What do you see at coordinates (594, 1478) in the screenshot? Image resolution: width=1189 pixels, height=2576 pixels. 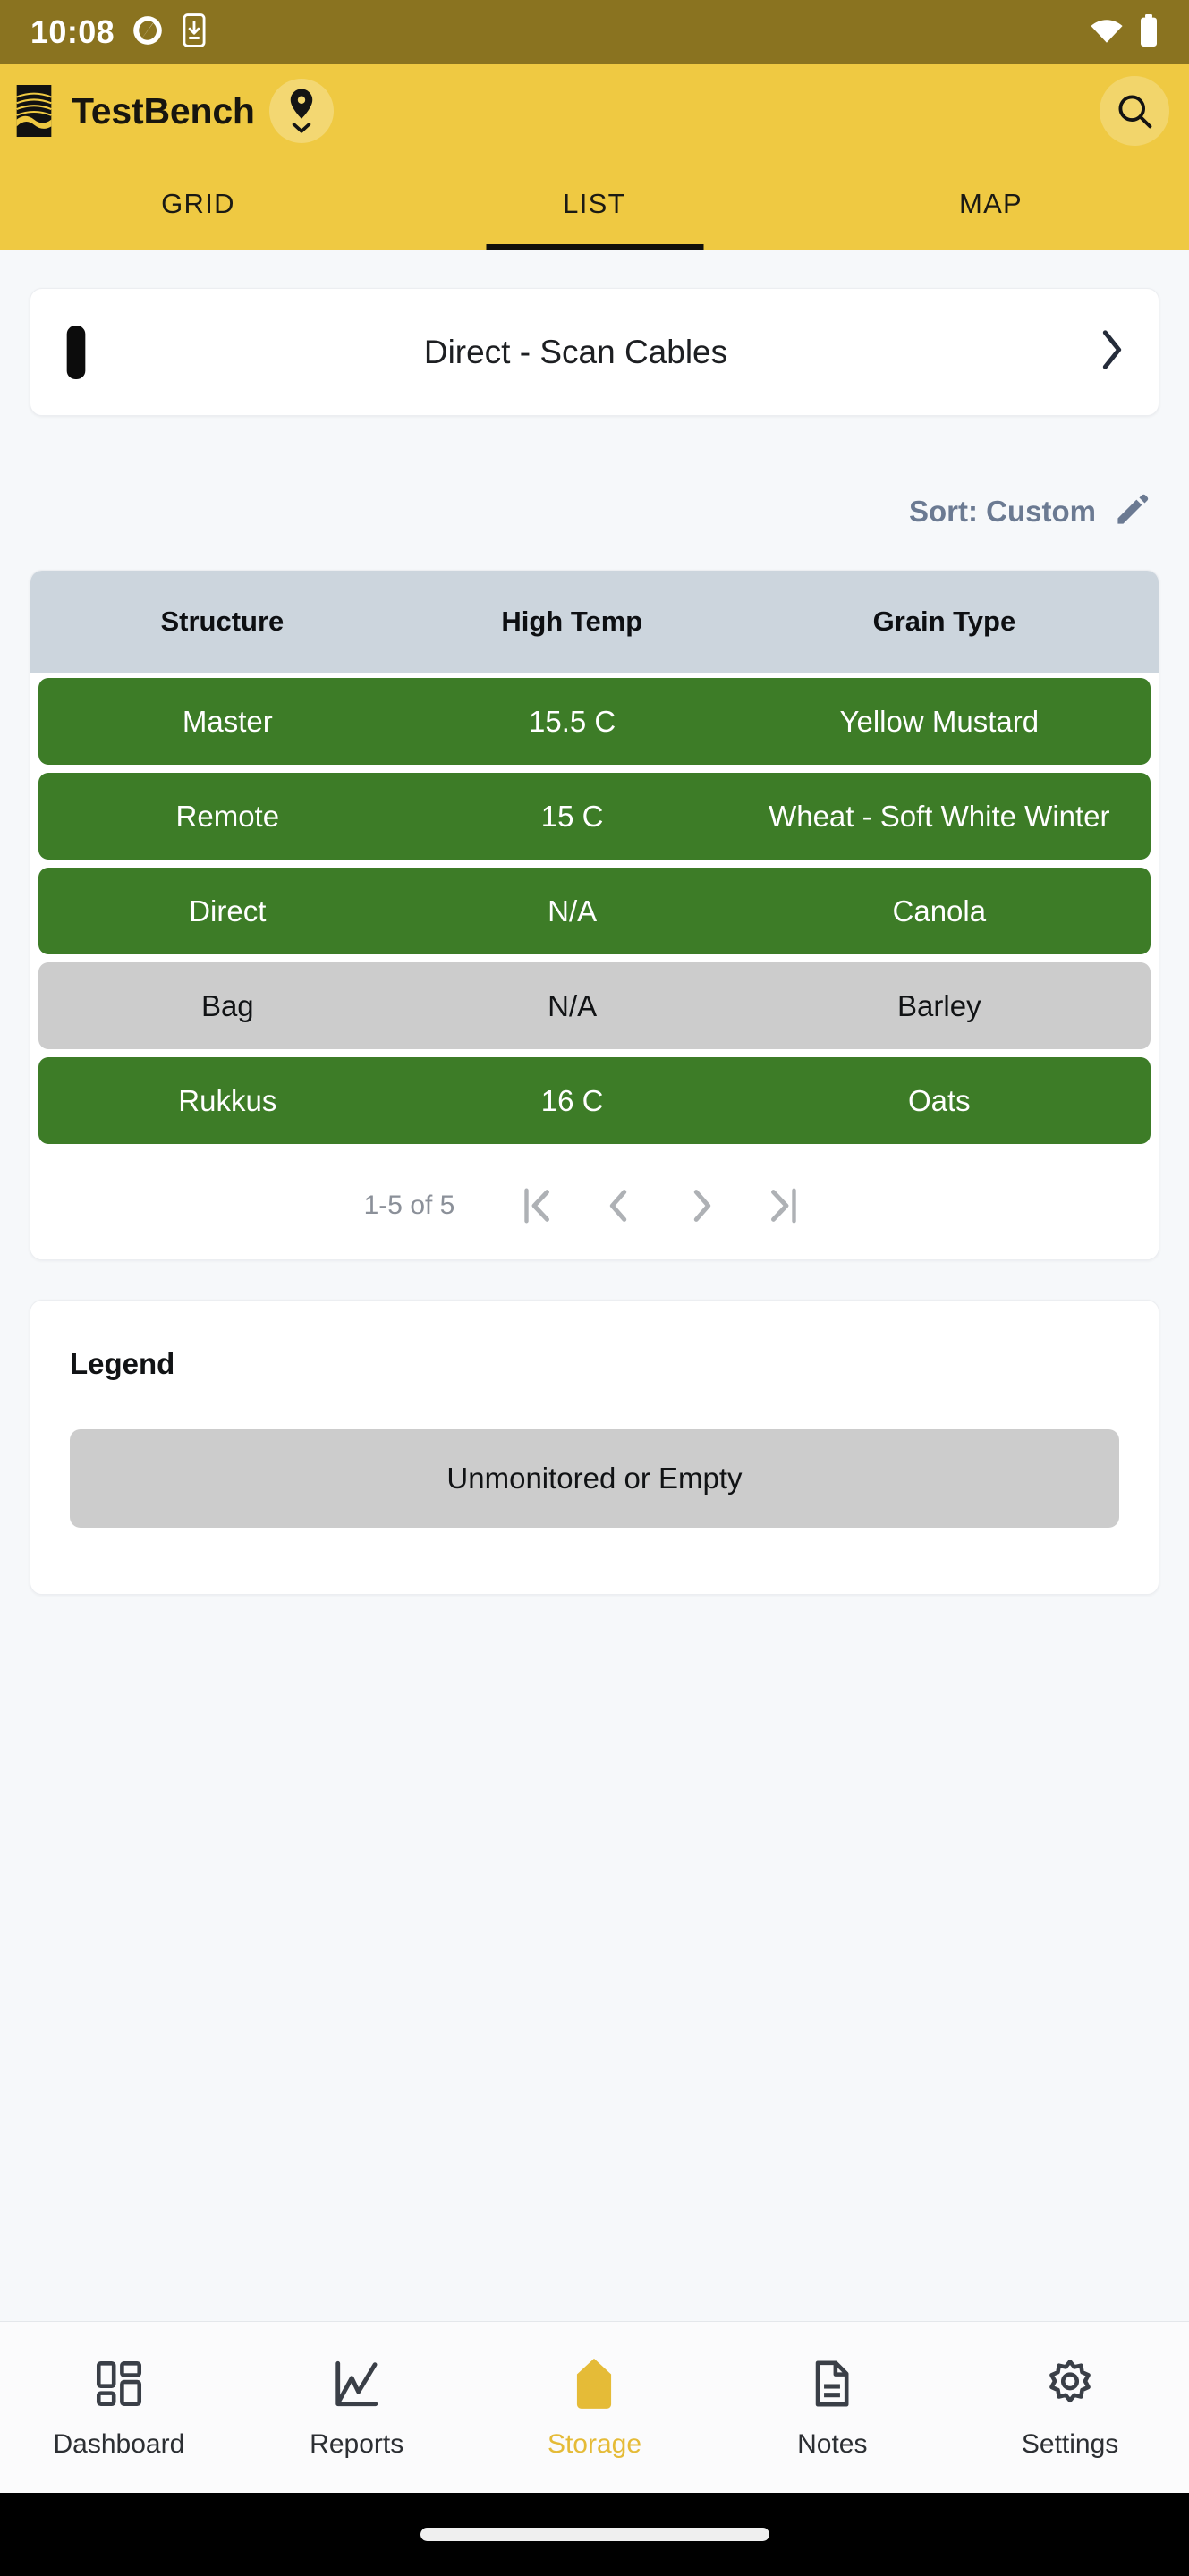 I see `legend-item-unmonitored: Unmonitored or Empty` at bounding box center [594, 1478].